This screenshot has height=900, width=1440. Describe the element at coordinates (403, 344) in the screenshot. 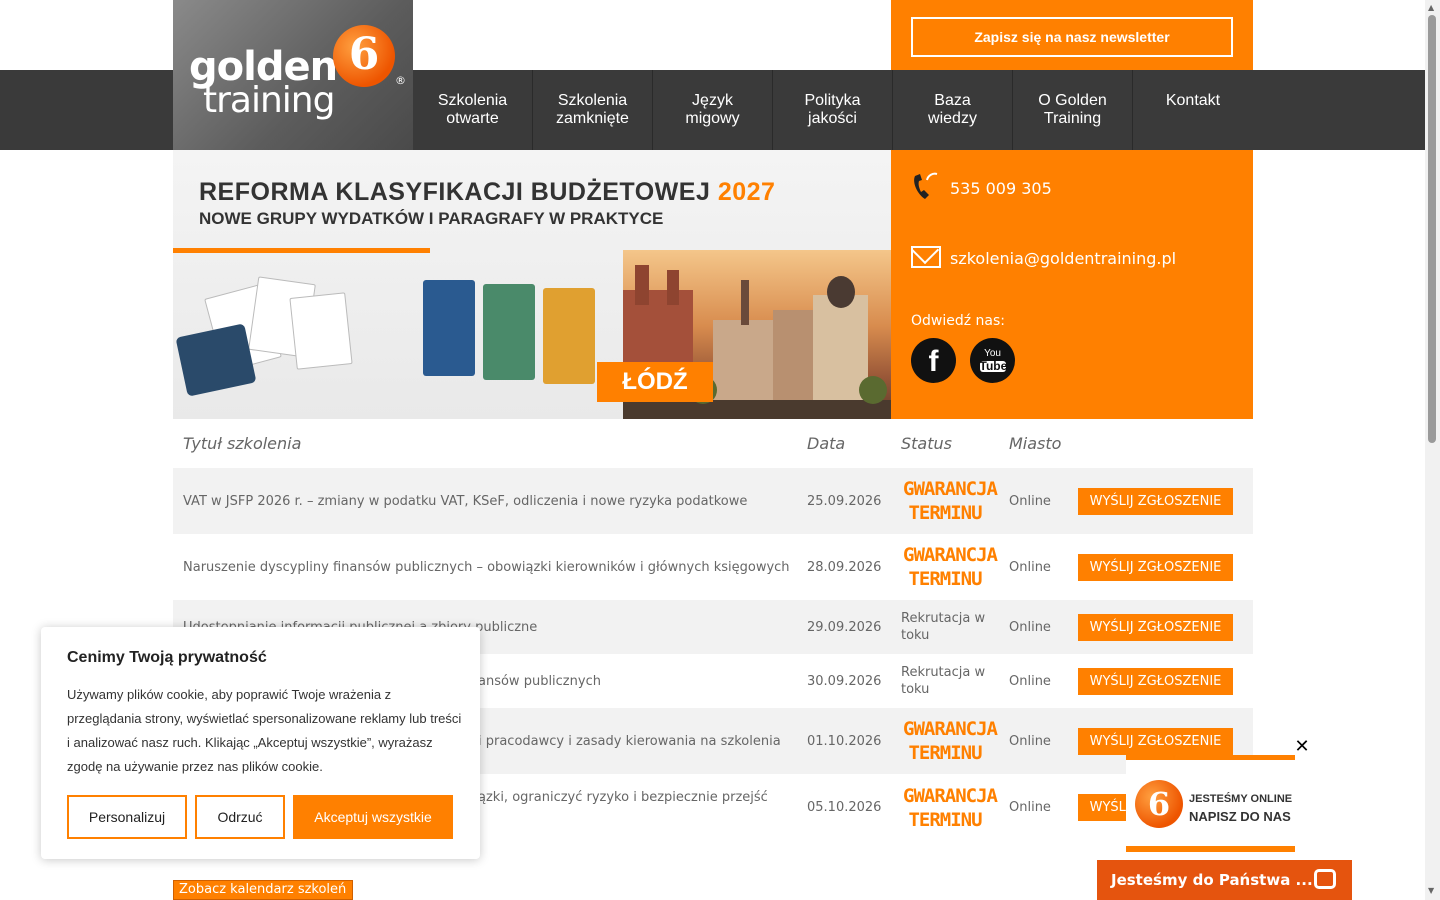

I see `documents-illustration` at that location.